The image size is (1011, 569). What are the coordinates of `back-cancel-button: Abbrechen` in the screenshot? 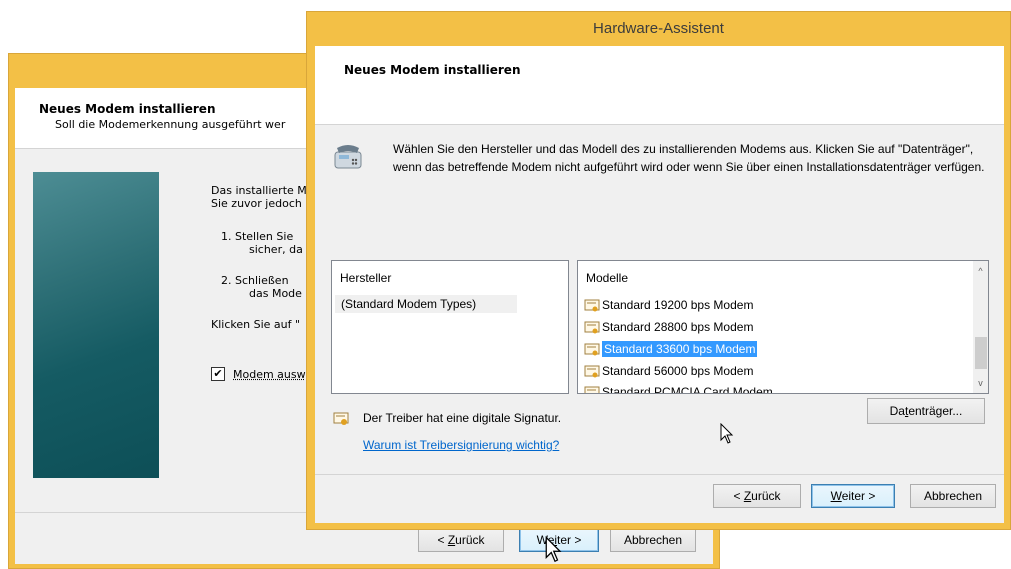 It's located at (653, 540).